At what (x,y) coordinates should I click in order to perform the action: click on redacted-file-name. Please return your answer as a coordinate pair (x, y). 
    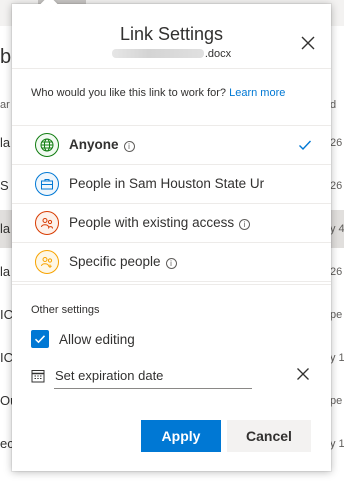
    Looking at the image, I should click on (157, 53).